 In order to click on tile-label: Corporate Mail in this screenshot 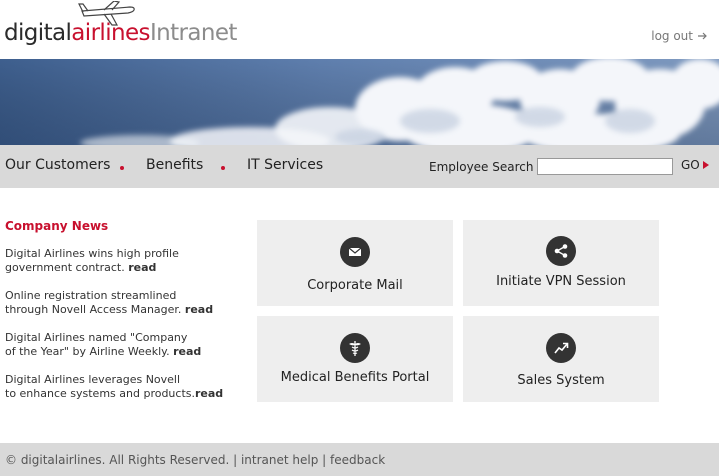, I will do `click(355, 285)`.